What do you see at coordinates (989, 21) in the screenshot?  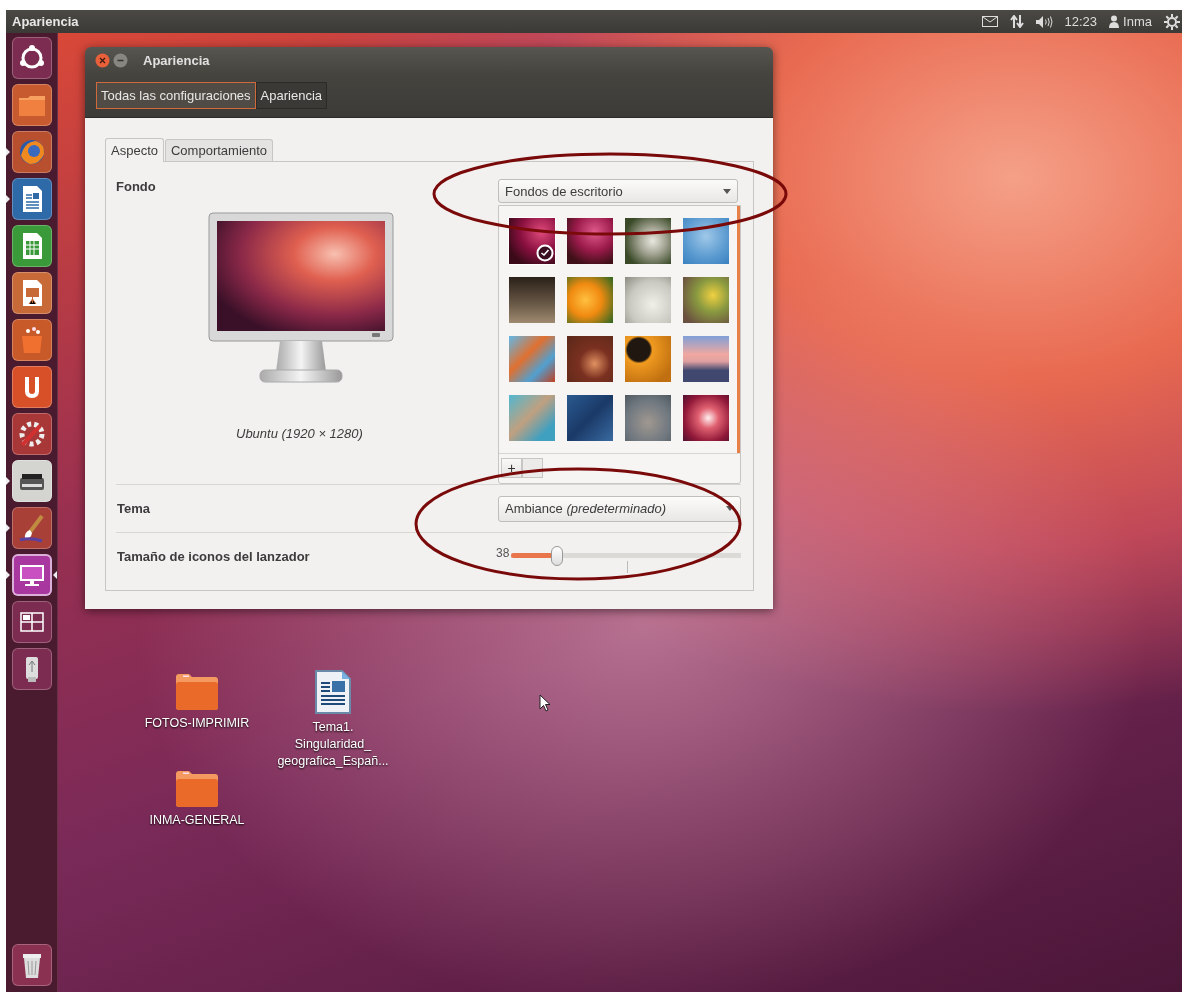 I see `envelope-icon` at bounding box center [989, 21].